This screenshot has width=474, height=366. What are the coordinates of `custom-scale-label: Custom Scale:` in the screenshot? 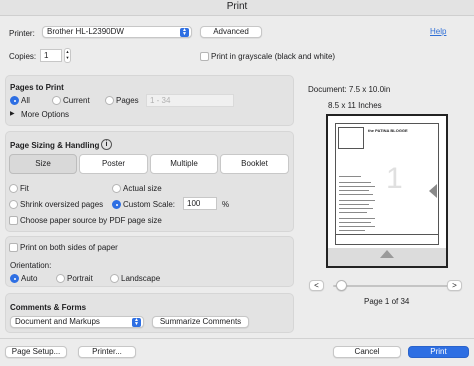 It's located at (149, 204).